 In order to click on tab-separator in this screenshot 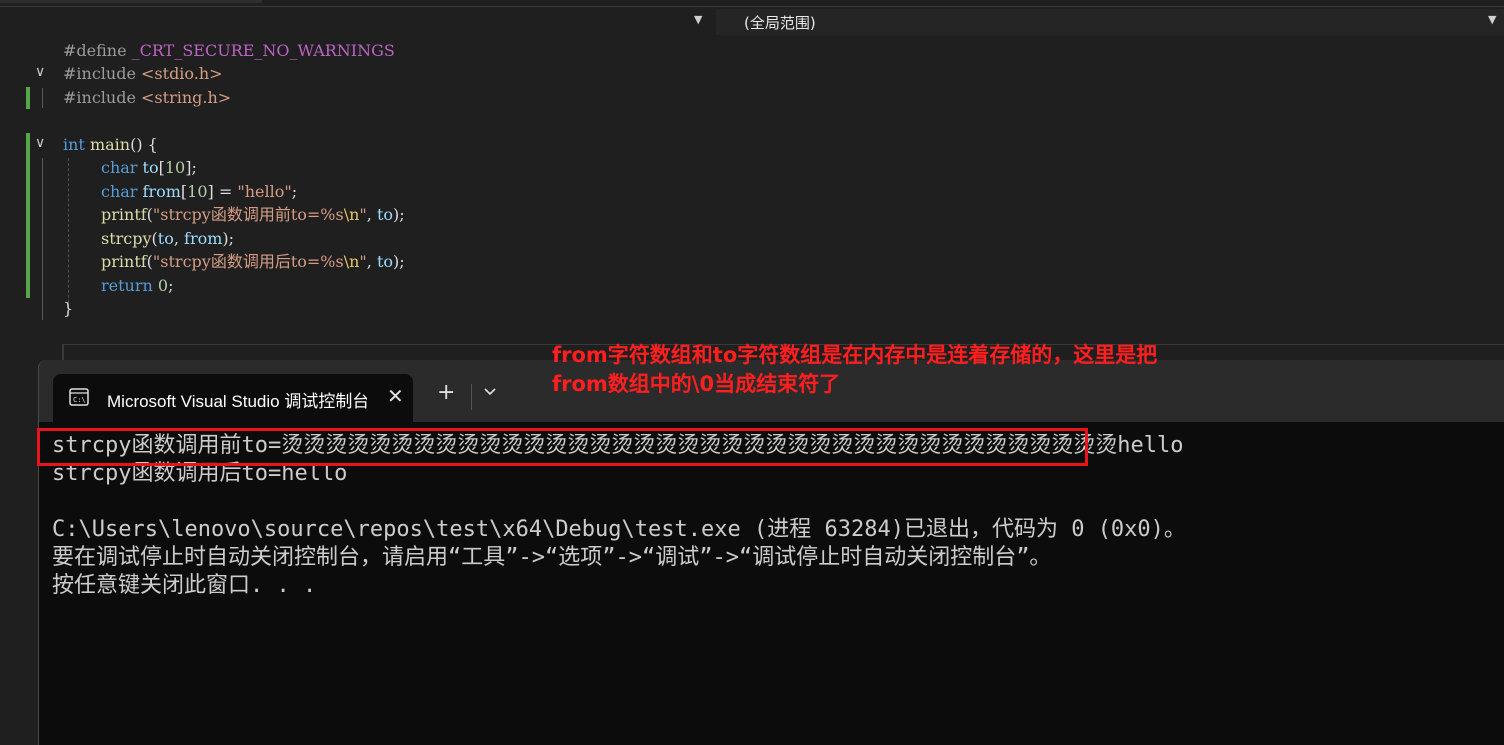, I will do `click(471, 397)`.